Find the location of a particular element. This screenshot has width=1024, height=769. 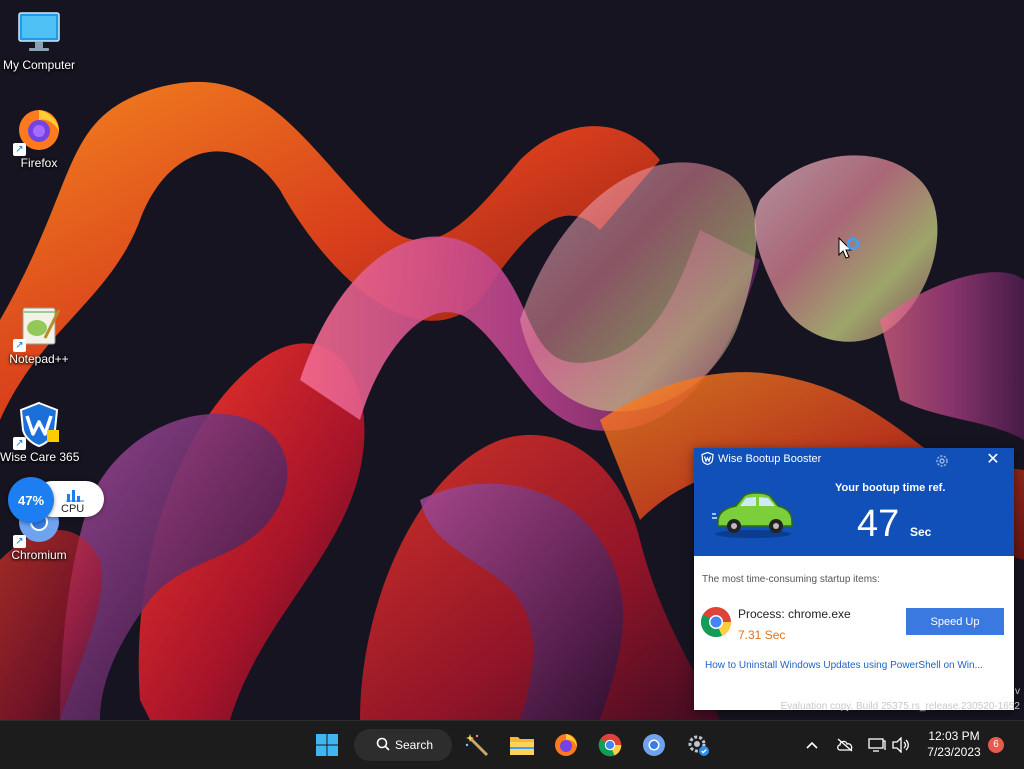

process-name: Process: chrome.exe is located at coordinates (794, 614).